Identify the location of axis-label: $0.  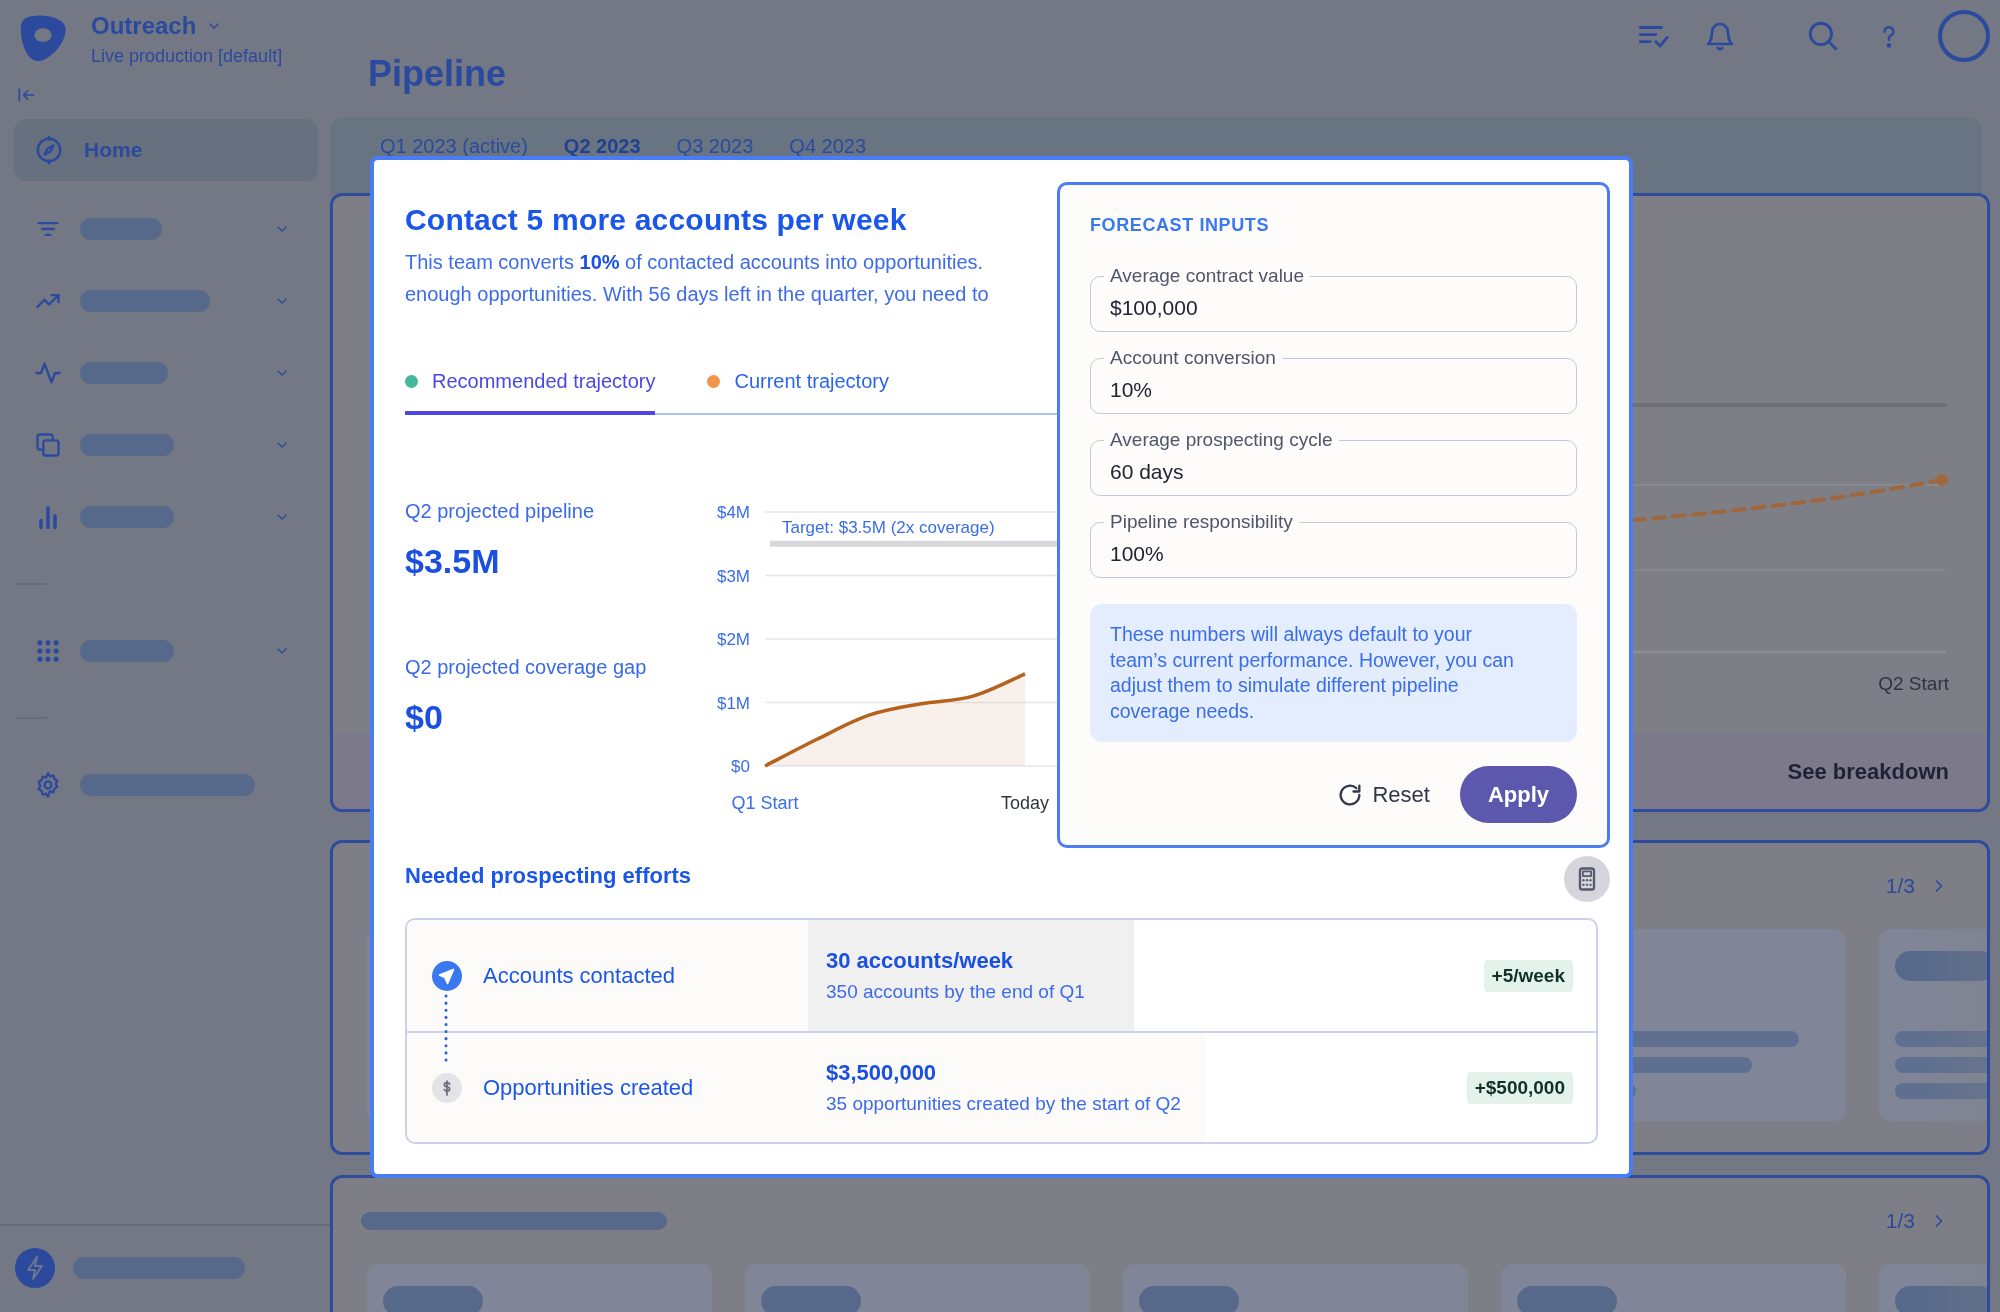
(740, 766).